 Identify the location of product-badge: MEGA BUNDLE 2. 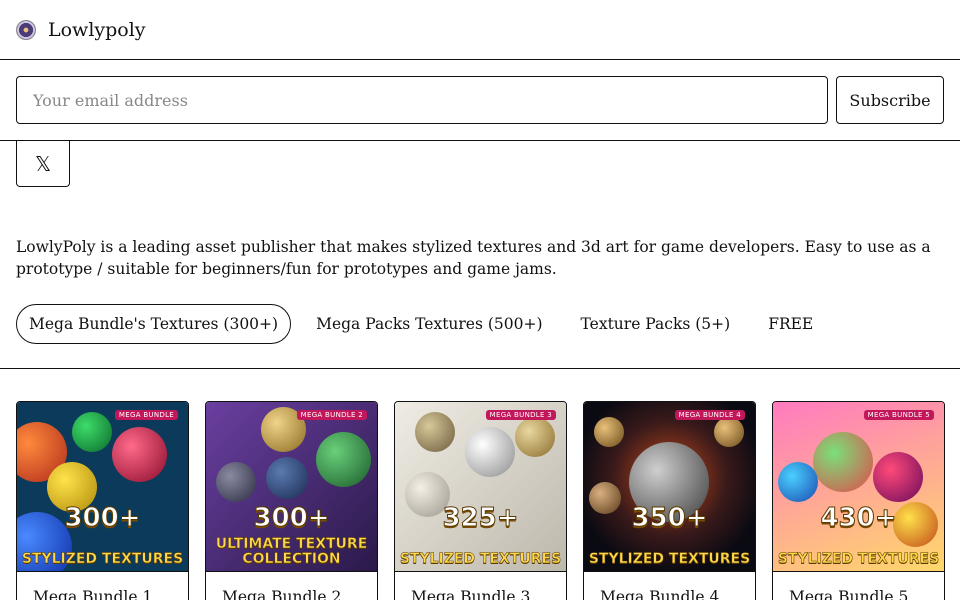
(331, 415).